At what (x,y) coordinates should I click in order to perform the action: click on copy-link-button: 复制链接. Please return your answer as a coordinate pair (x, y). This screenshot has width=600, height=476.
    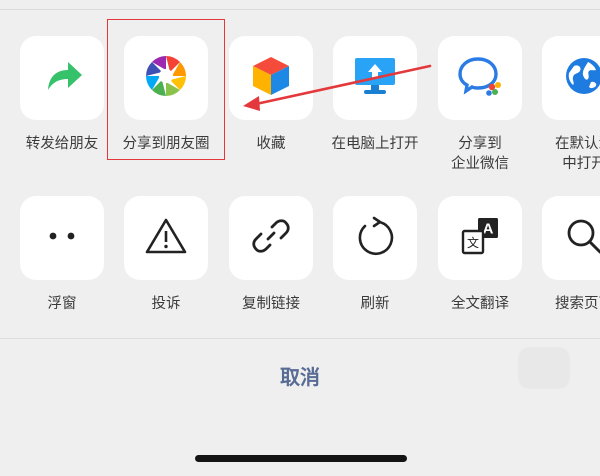
    Looking at the image, I should click on (271, 255).